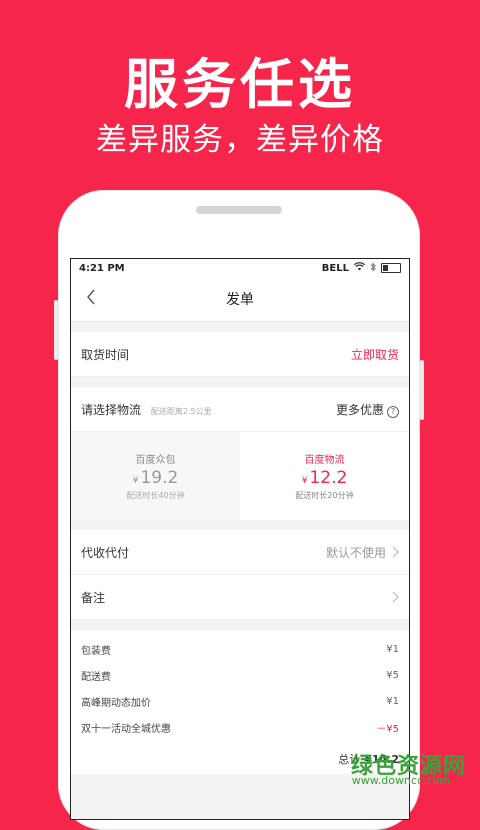  What do you see at coordinates (96, 651) in the screenshot?
I see `fee-label: 包装费` at bounding box center [96, 651].